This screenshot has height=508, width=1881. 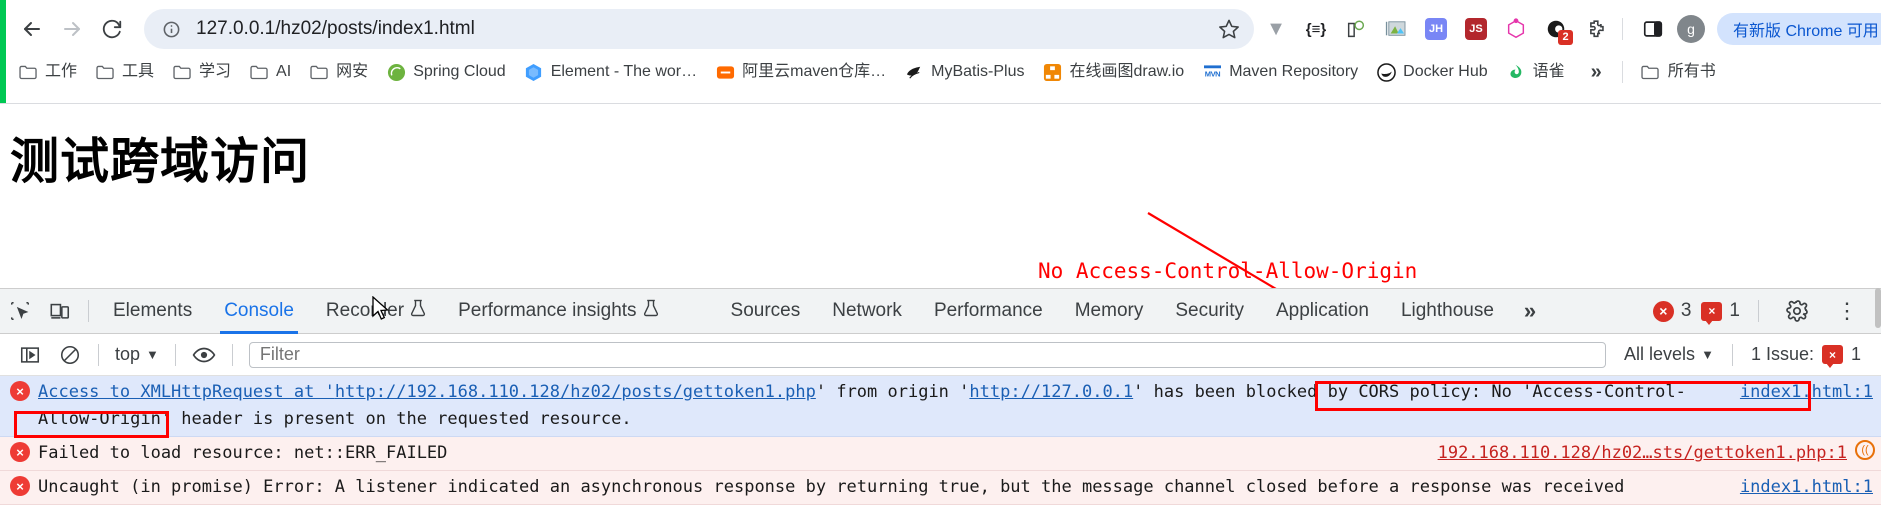 I want to click on clear-console-icon, so click(x=70, y=355).